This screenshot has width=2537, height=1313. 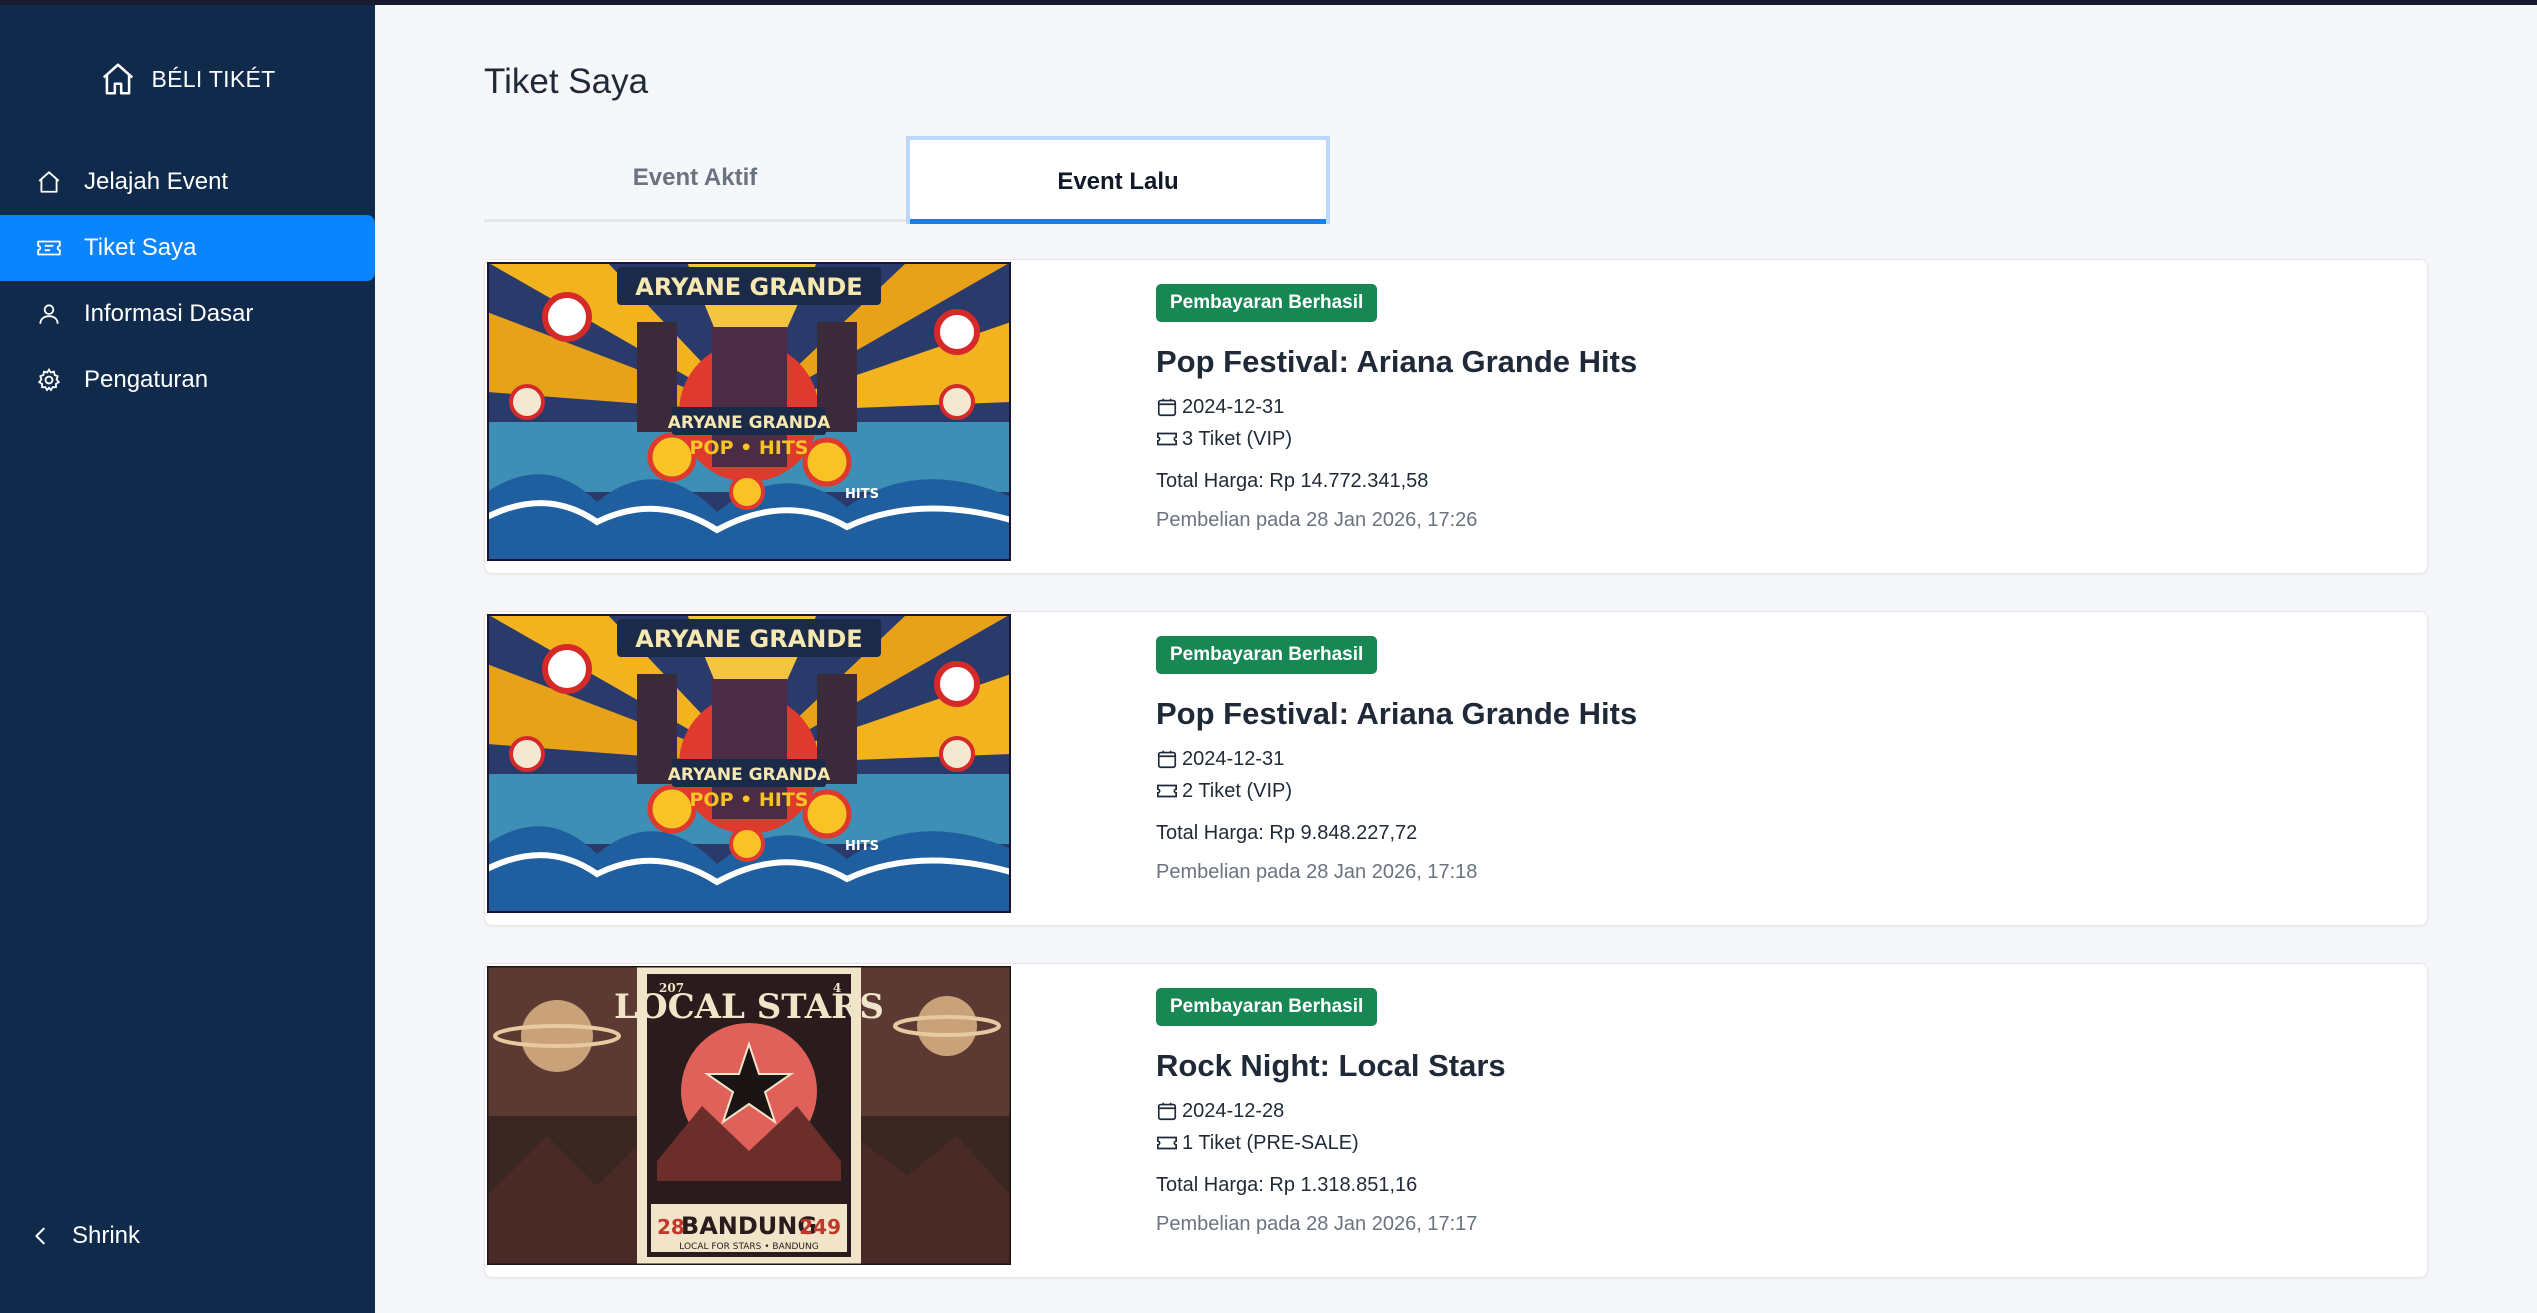 What do you see at coordinates (1287, 1185) in the screenshot?
I see `total-price: Total Harga: Rp 1.318.851,16` at bounding box center [1287, 1185].